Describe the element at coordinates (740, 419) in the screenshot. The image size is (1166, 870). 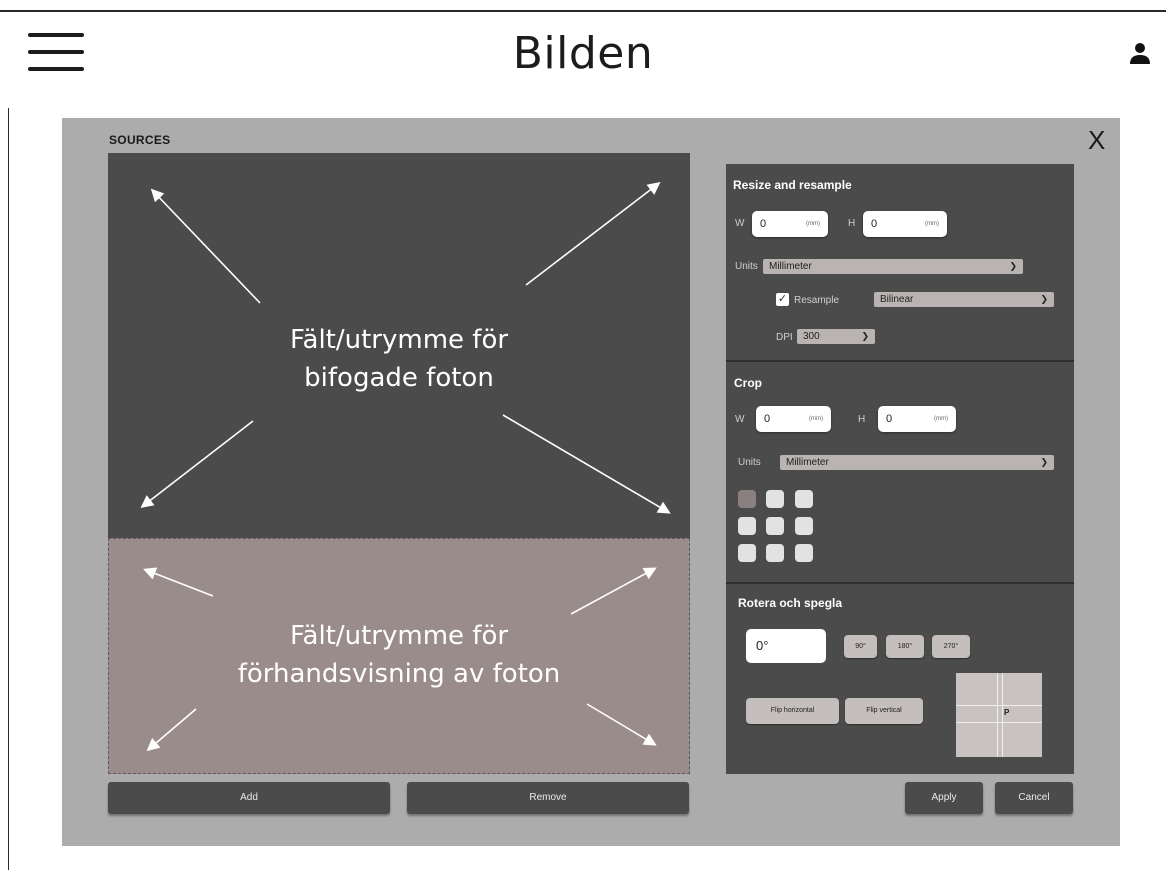
I see `crop-w-label: W` at that location.